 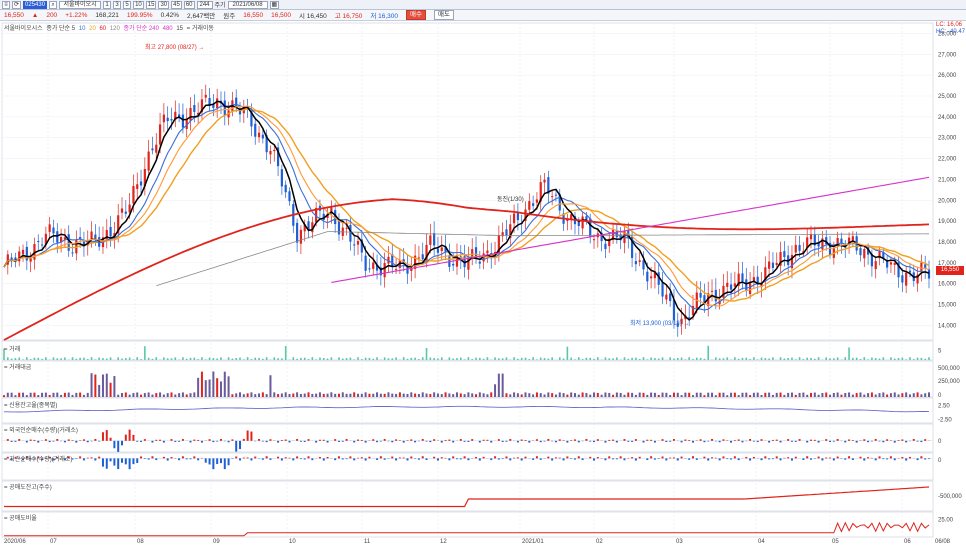 I want to click on institution-legend: = 기관순매수(수량)(거래소), so click(x=38, y=460).